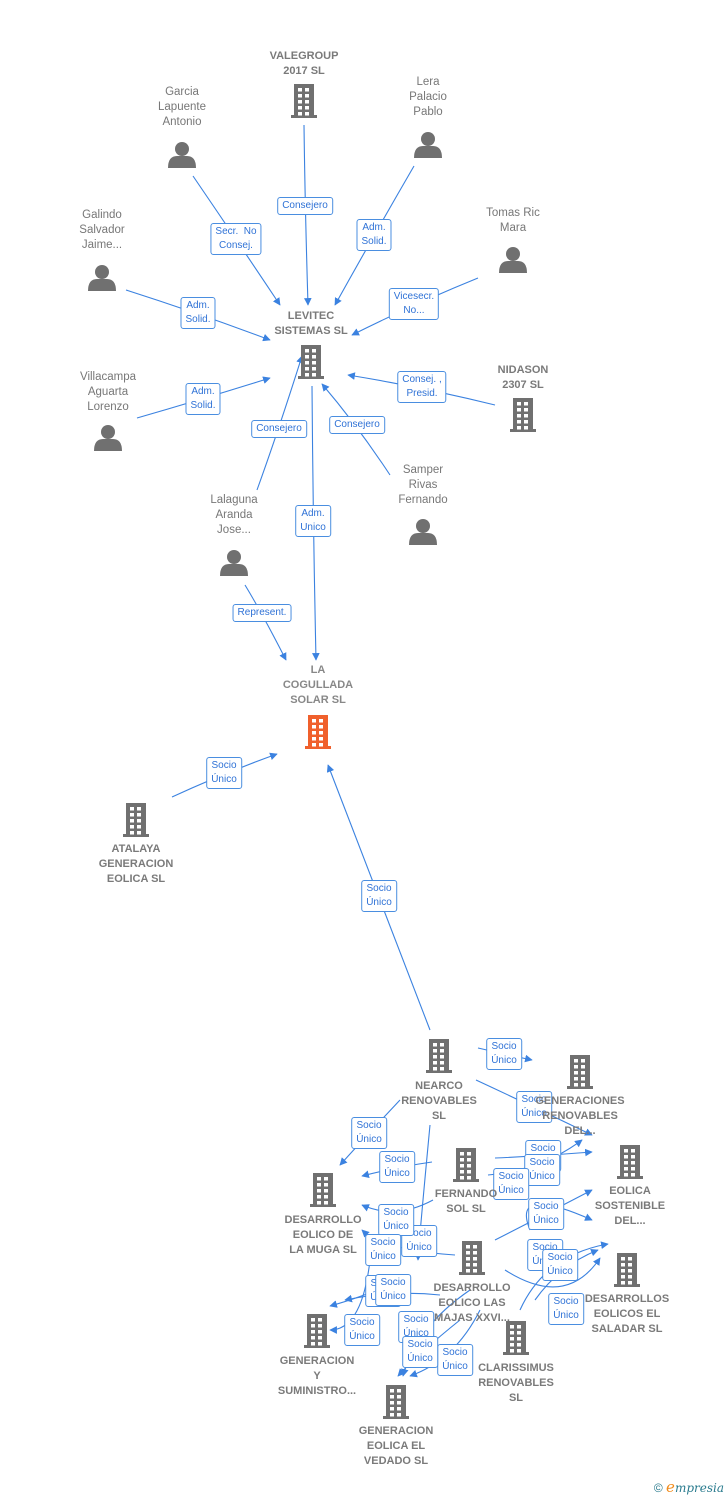 Image resolution: width=728 pixels, height=1500 pixels. Describe the element at coordinates (439, 1116) in the screenshot. I see `node-label-line: SL` at that location.